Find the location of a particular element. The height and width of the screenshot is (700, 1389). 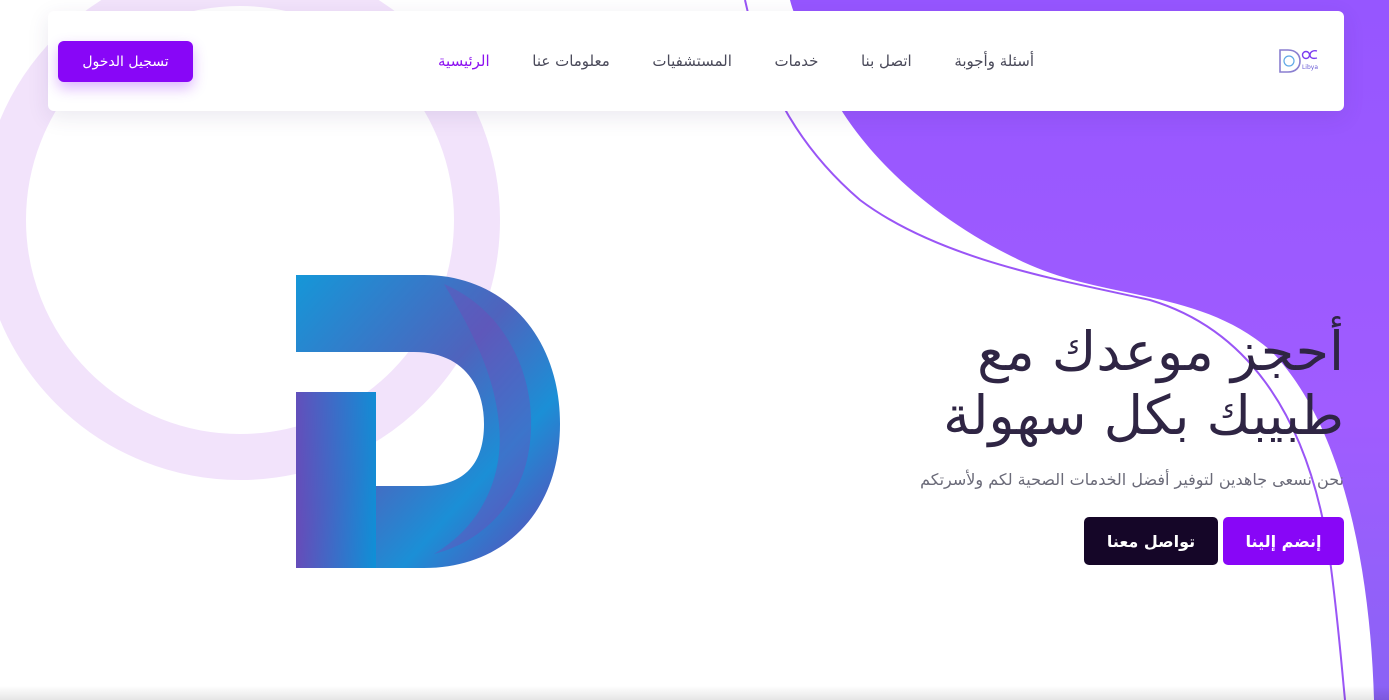

hero-heading: أحجز موعدك مع طبيبك بكل سهولة is located at coordinates (1084, 384).